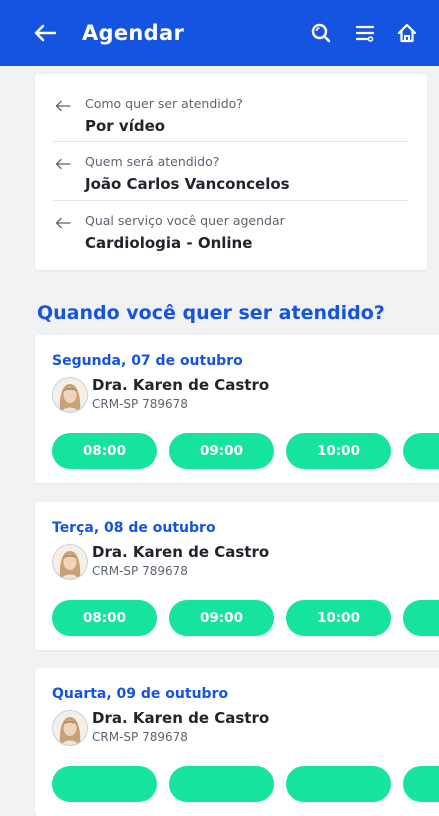 The width and height of the screenshot is (439, 816). Describe the element at coordinates (231, 123) in the screenshot. I see `summary-item-attendance-type: Como quer ser atendido? Por vídeo` at that location.